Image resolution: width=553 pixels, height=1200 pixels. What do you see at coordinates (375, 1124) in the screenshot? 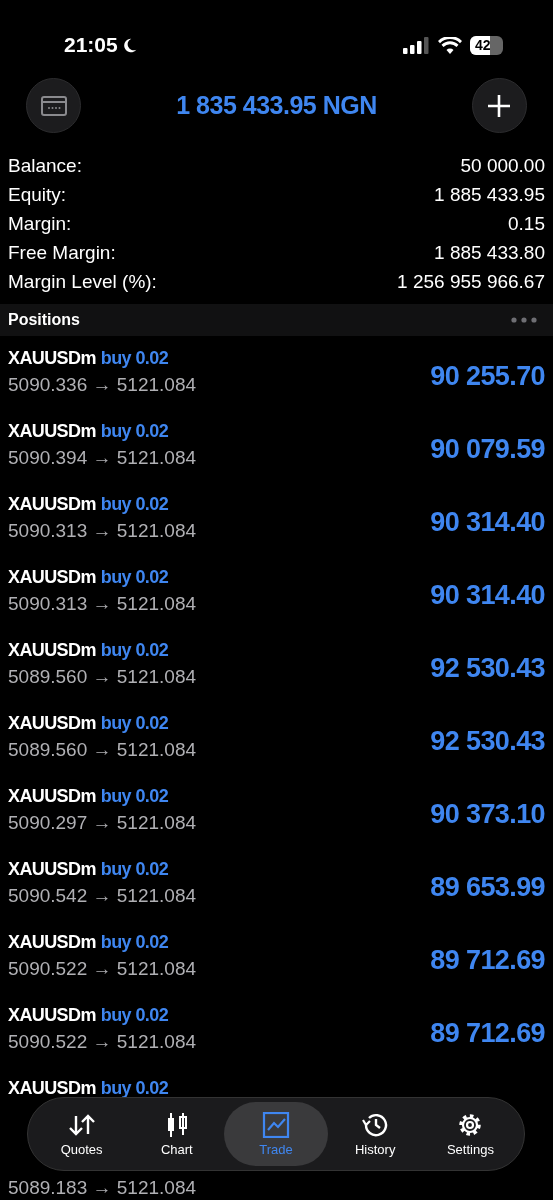
I see `history-icon` at bounding box center [375, 1124].